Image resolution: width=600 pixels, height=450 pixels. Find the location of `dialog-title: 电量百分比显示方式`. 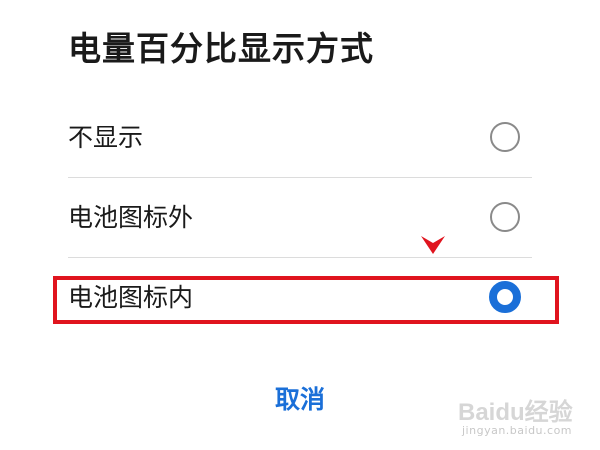

dialog-title: 电量百分比显示方式 is located at coordinates (221, 48).